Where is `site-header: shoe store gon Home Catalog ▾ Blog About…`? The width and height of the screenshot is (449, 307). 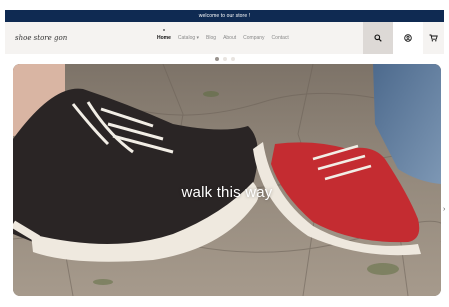
site-header: shoe store gon Home Catalog ▾ Blog About… is located at coordinates (224, 38).